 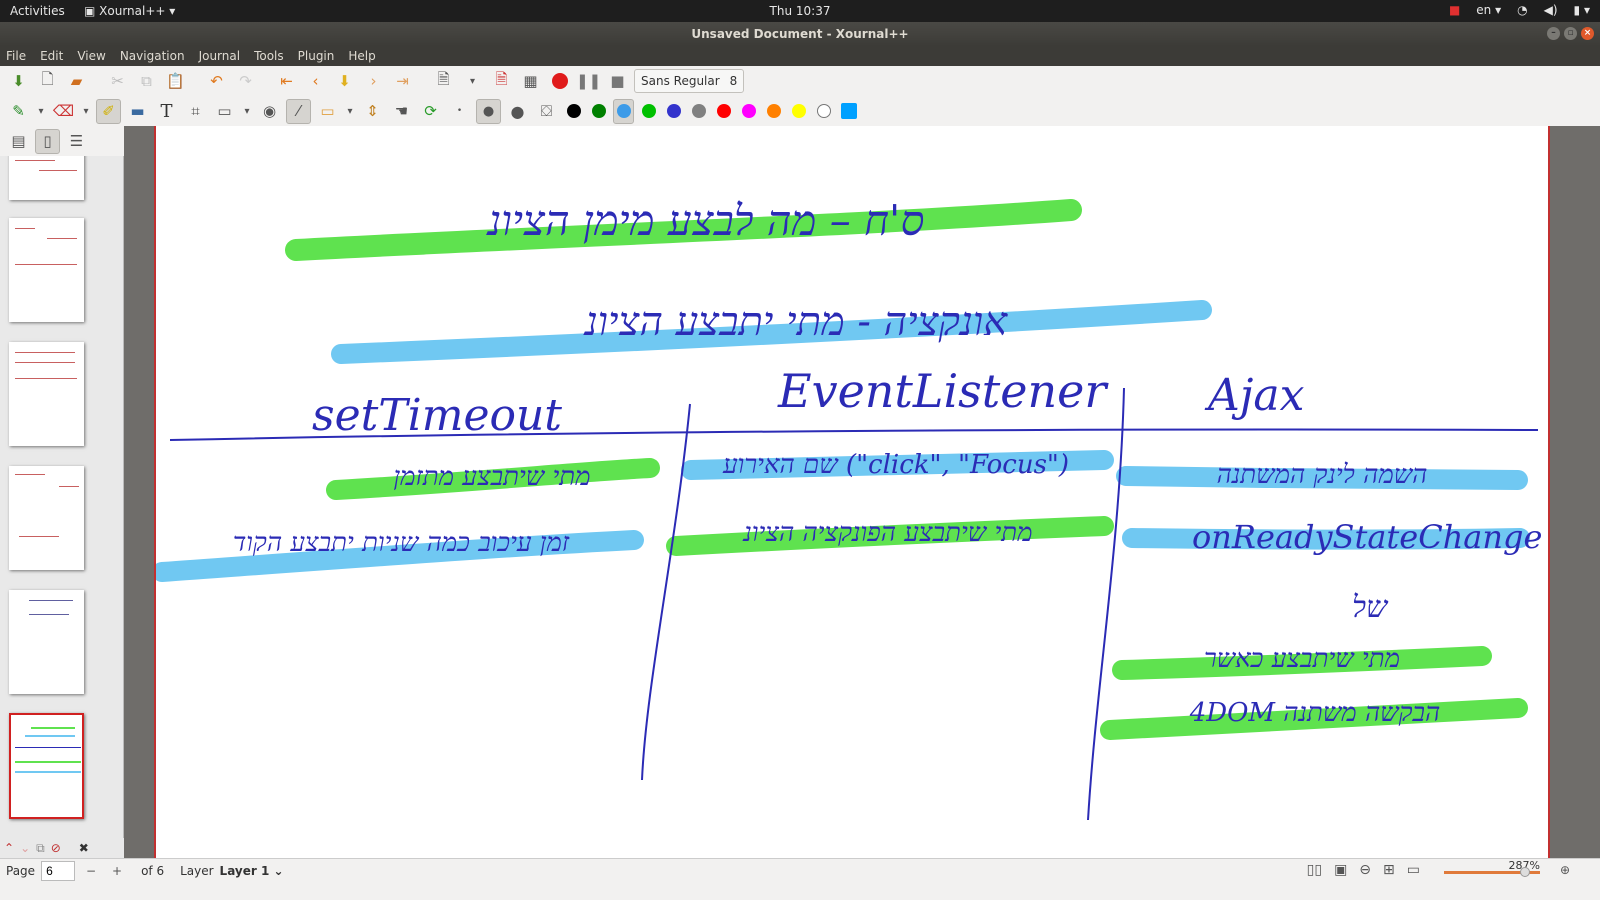 What do you see at coordinates (245, 81) in the screenshot?
I see `redo-icon: ↷` at bounding box center [245, 81].